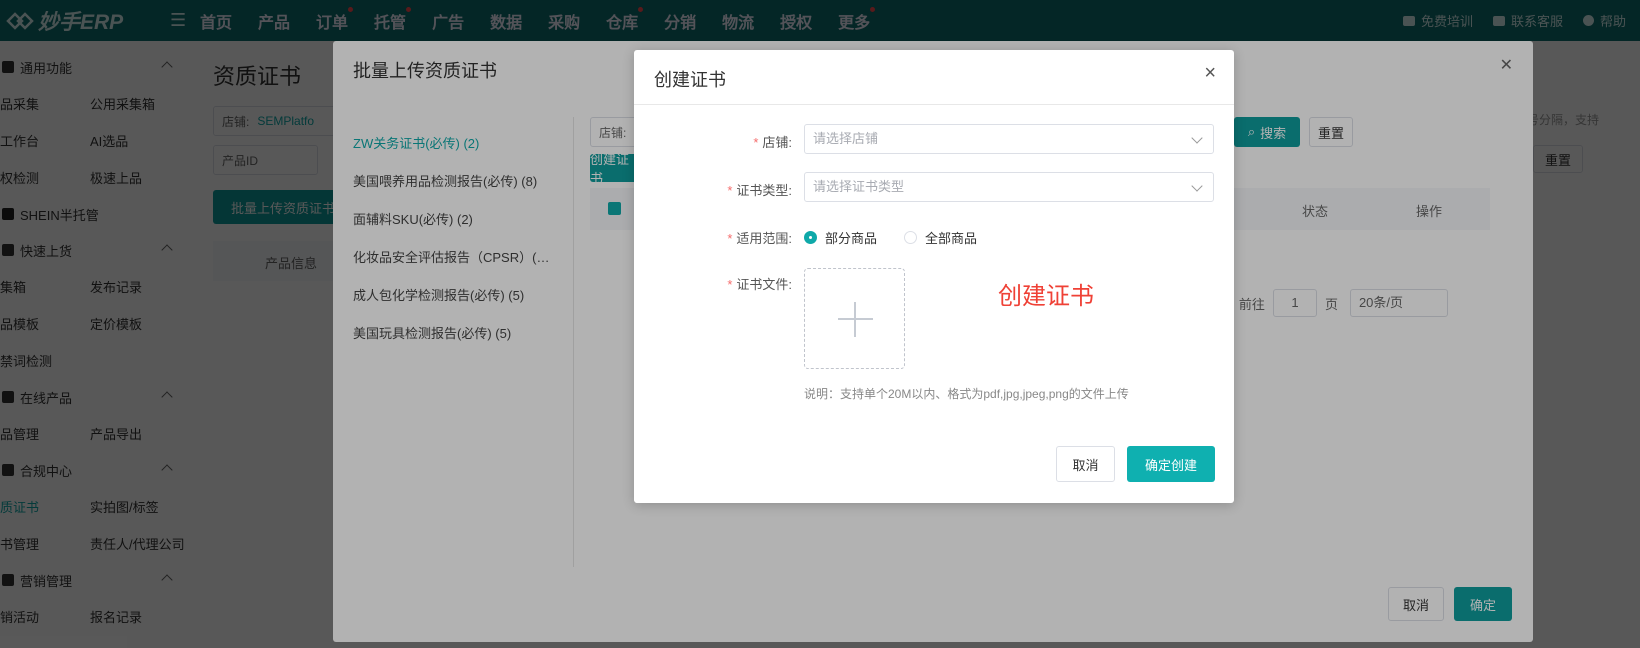  I want to click on form-row-file: * 证书文件:, so click(934, 320).